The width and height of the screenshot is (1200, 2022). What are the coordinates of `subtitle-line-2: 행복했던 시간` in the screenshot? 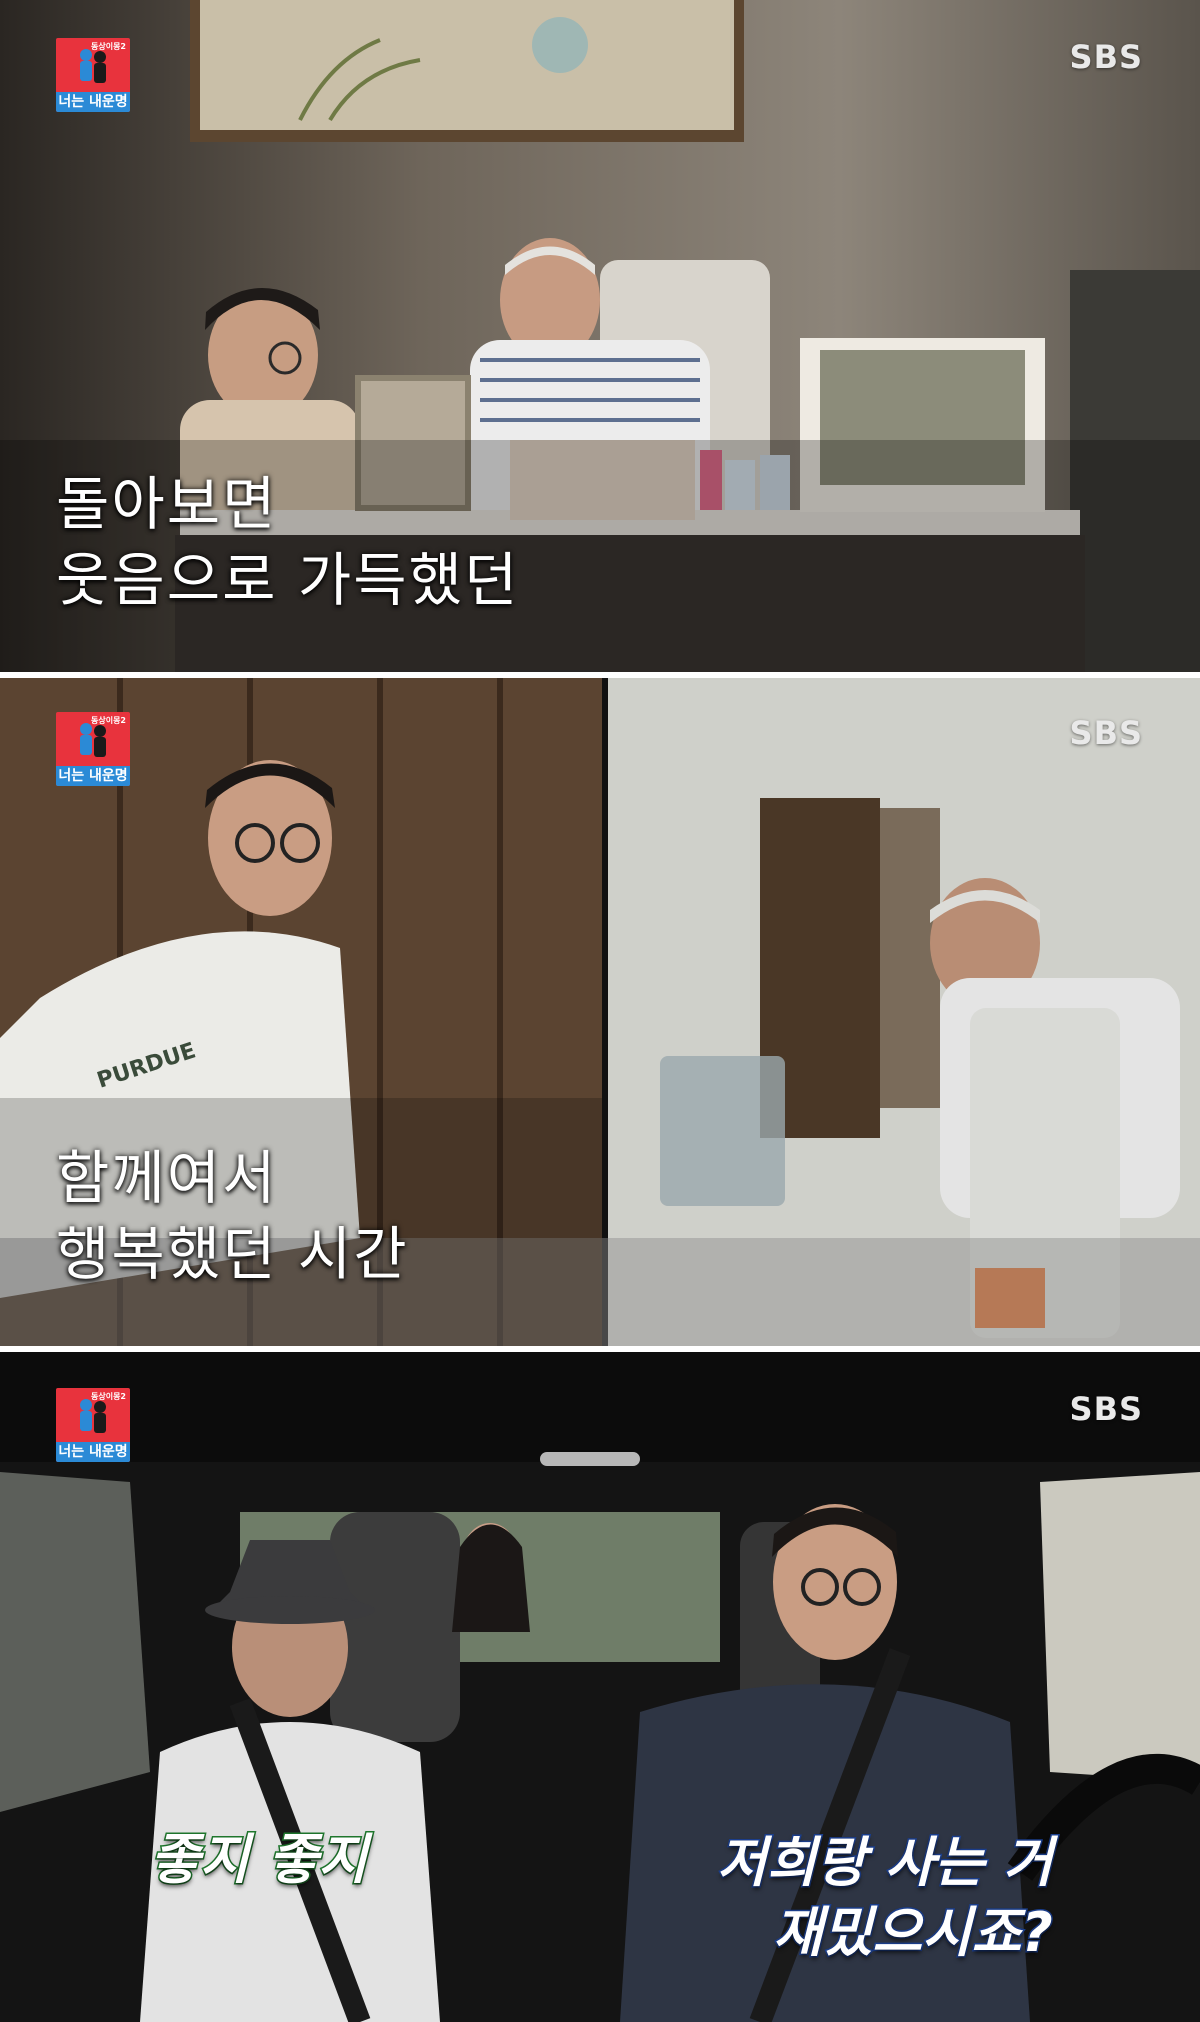 It's located at (232, 1254).